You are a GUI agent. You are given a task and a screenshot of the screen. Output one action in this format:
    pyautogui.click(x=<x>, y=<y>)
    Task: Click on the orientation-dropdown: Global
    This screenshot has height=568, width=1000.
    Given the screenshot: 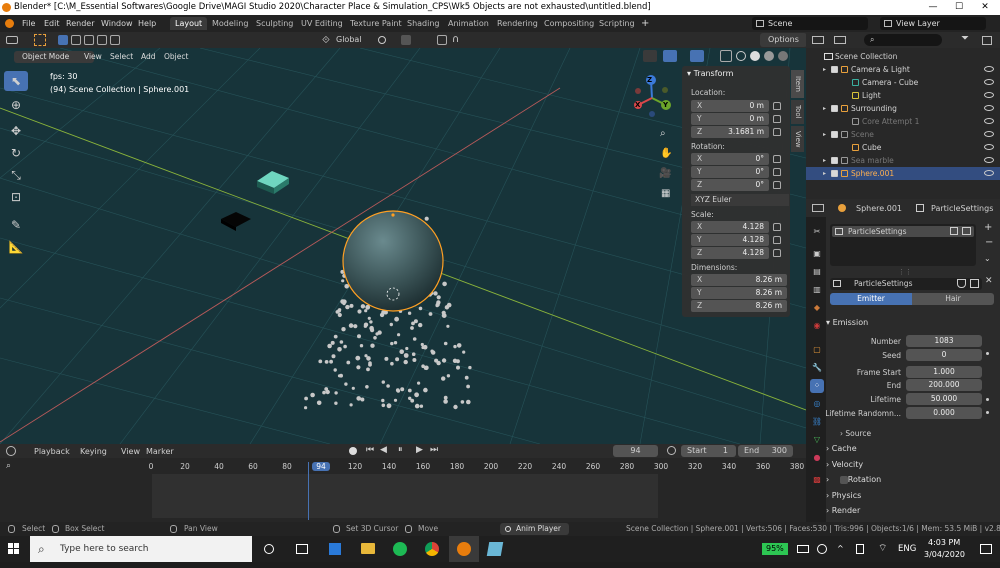 What is the action you would take?
    pyautogui.click(x=349, y=40)
    